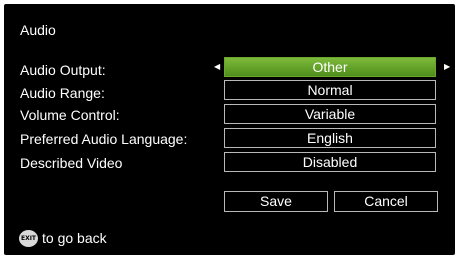  What do you see at coordinates (330, 67) in the screenshot?
I see `audio-output-selector: Other` at bounding box center [330, 67].